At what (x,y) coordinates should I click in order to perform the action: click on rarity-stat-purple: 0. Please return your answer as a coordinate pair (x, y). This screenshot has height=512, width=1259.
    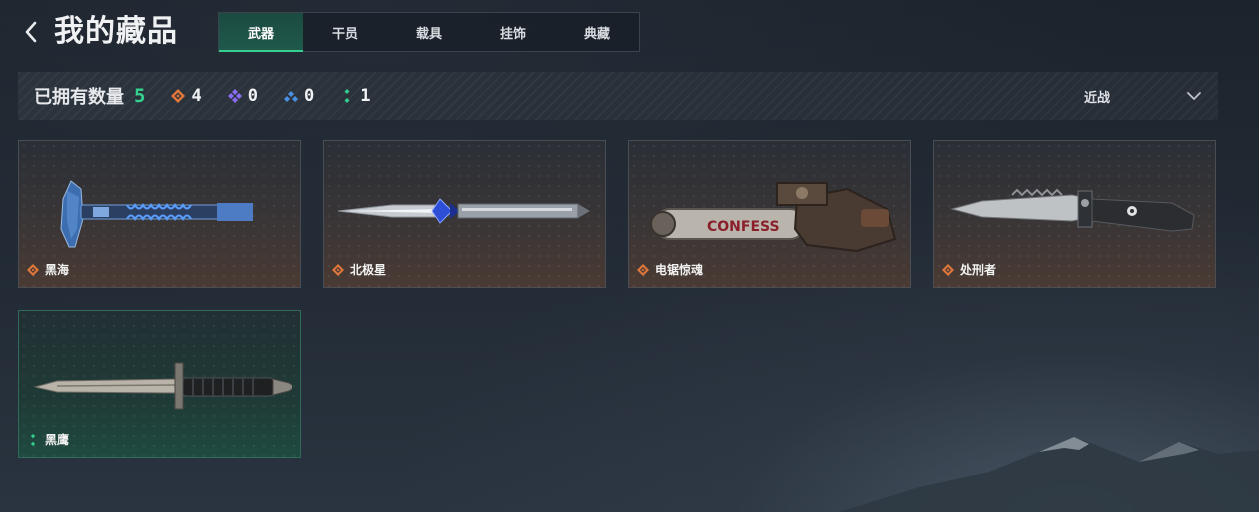
    Looking at the image, I should click on (242, 96).